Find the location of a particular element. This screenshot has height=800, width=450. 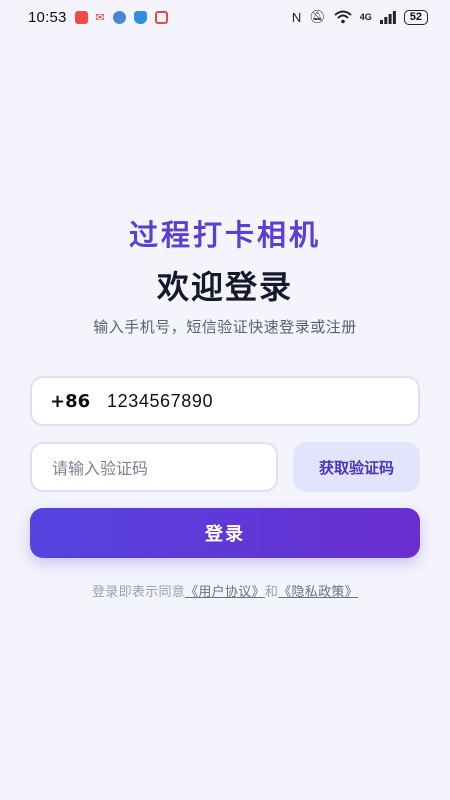

nfc-icon: N is located at coordinates (296, 17).